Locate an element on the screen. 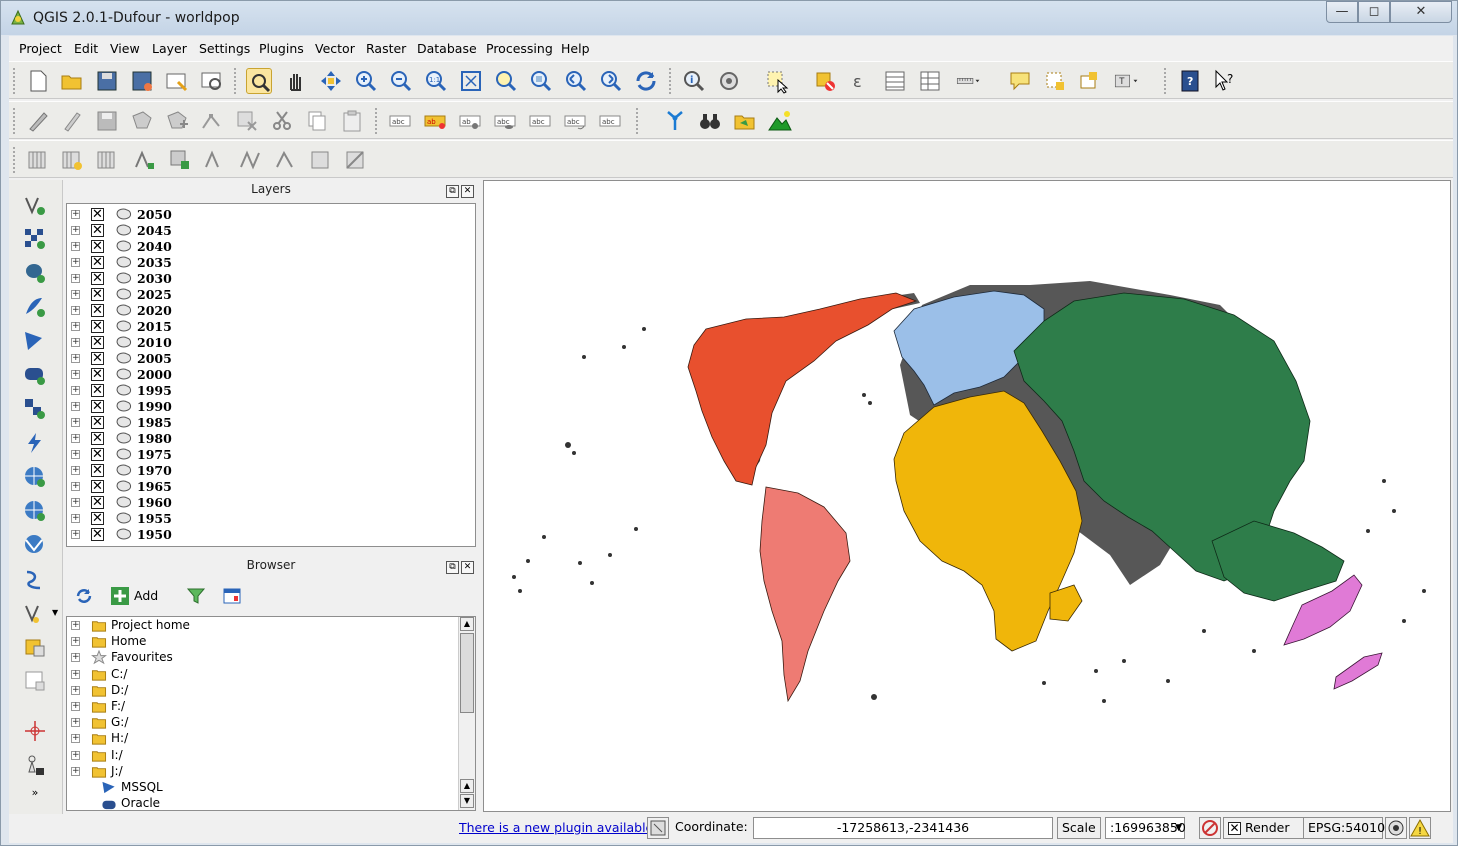 This screenshot has width=1458, height=846. reshape-icon is located at coordinates (285, 160).